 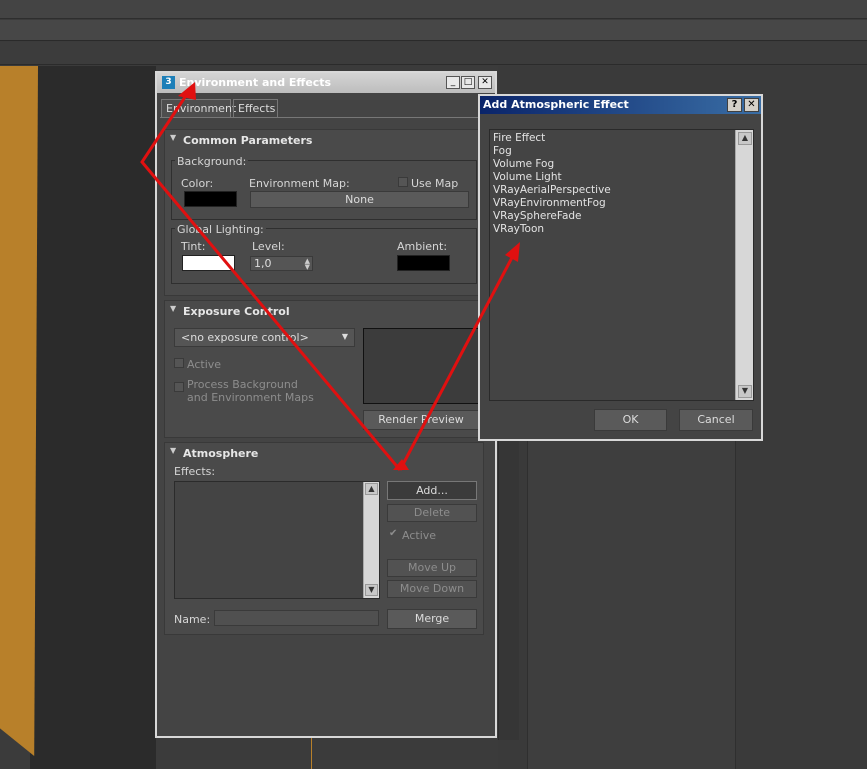 What do you see at coordinates (423, 263) in the screenshot?
I see `ambient-color-swatch` at bounding box center [423, 263].